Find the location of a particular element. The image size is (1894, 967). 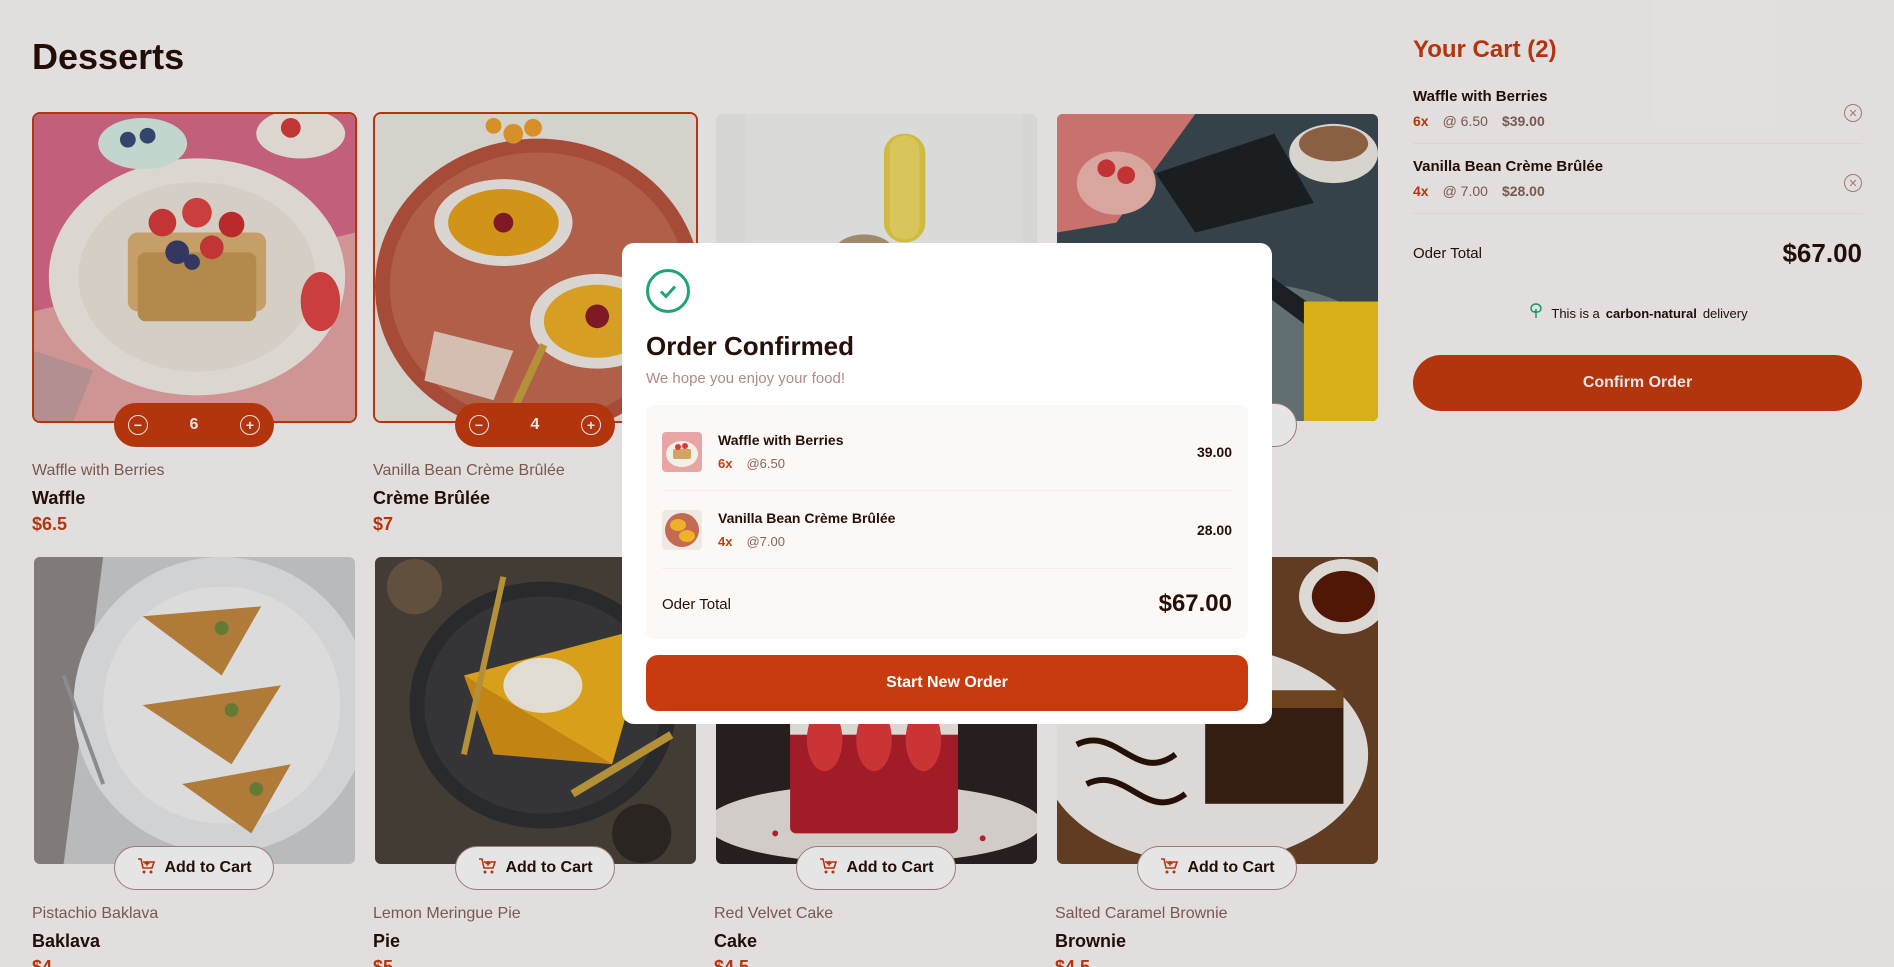

modal-title: Order Confirmed is located at coordinates (750, 346).